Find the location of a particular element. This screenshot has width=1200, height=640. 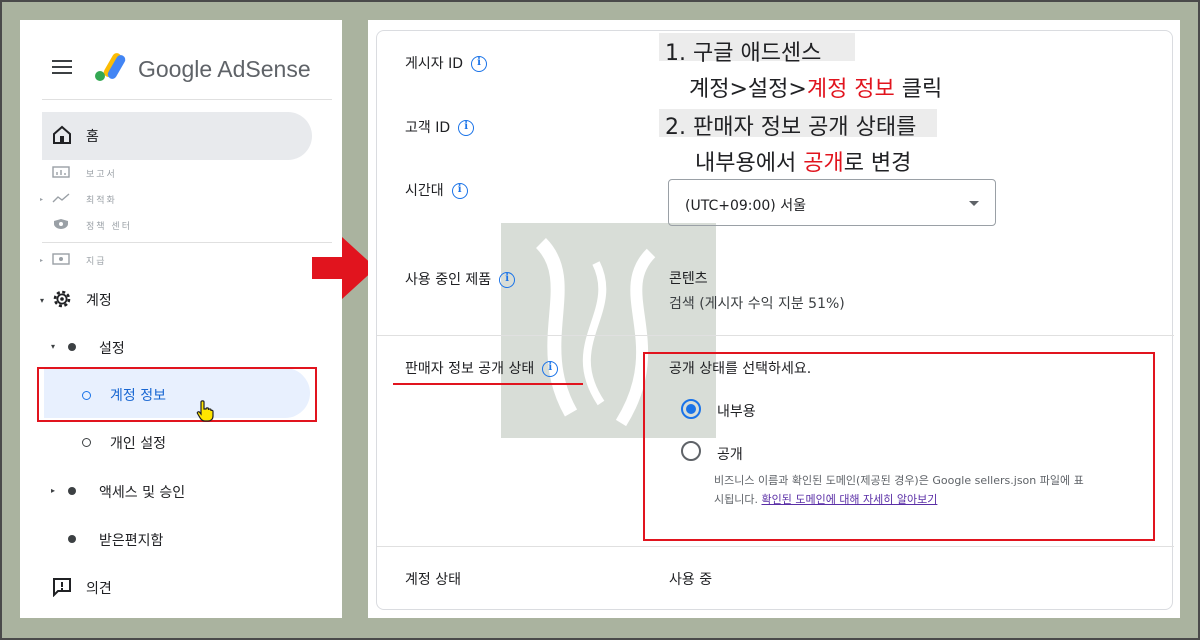

customer-id-row: 고객 ID i is located at coordinates (440, 127).